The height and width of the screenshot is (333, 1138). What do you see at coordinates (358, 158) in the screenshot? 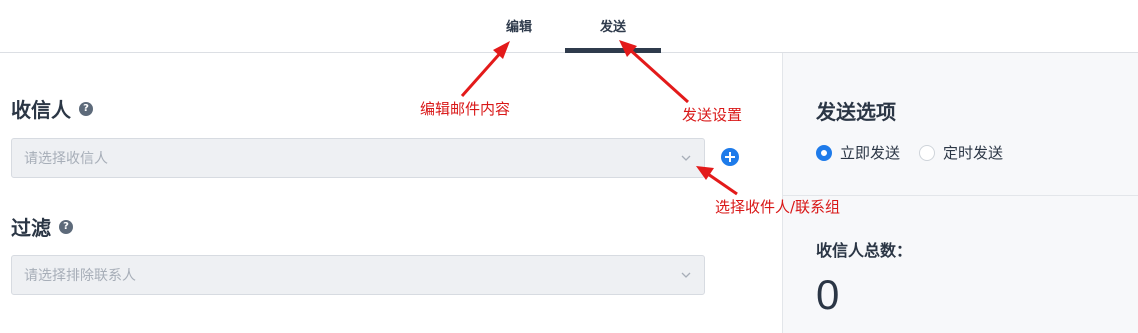
I see `recipients-select: 请选择收信人` at bounding box center [358, 158].